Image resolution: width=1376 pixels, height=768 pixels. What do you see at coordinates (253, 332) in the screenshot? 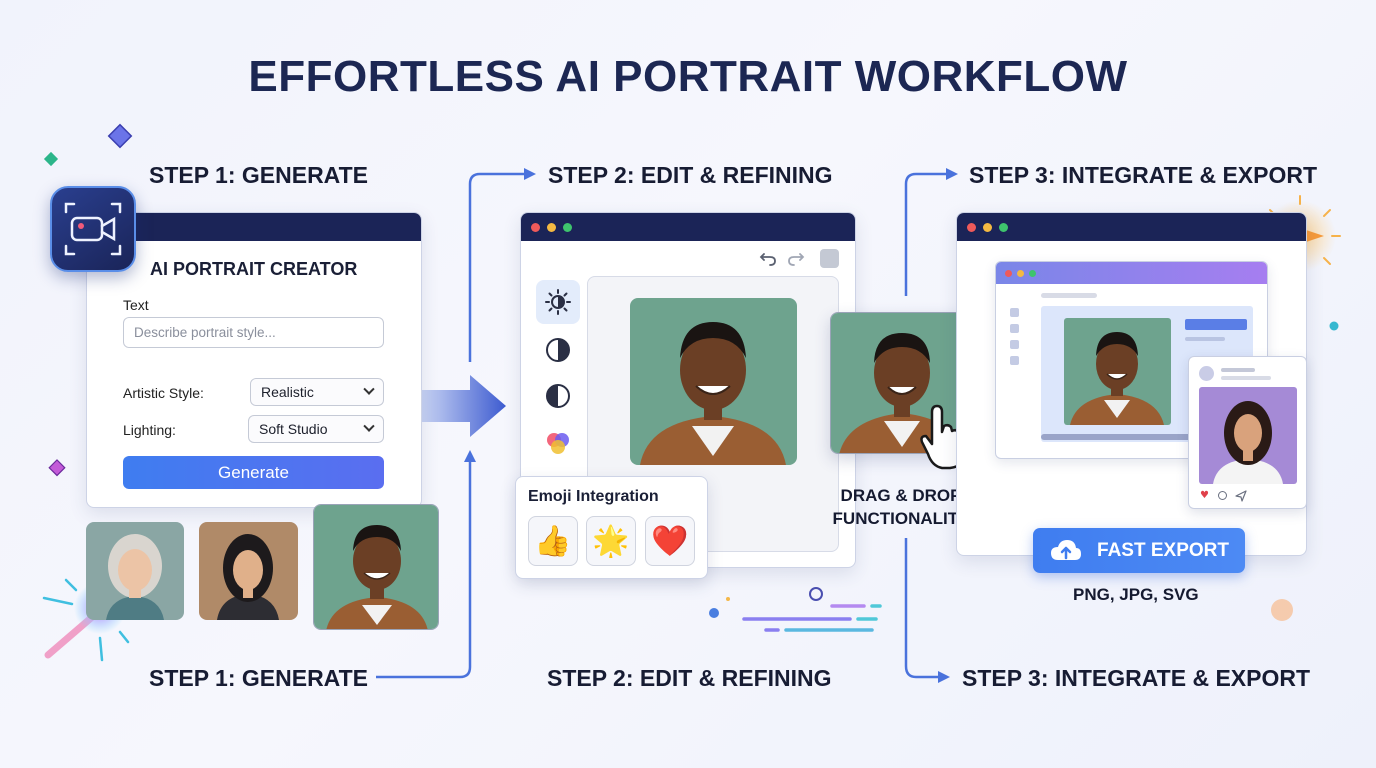
I see `portrait-description-input` at bounding box center [253, 332].